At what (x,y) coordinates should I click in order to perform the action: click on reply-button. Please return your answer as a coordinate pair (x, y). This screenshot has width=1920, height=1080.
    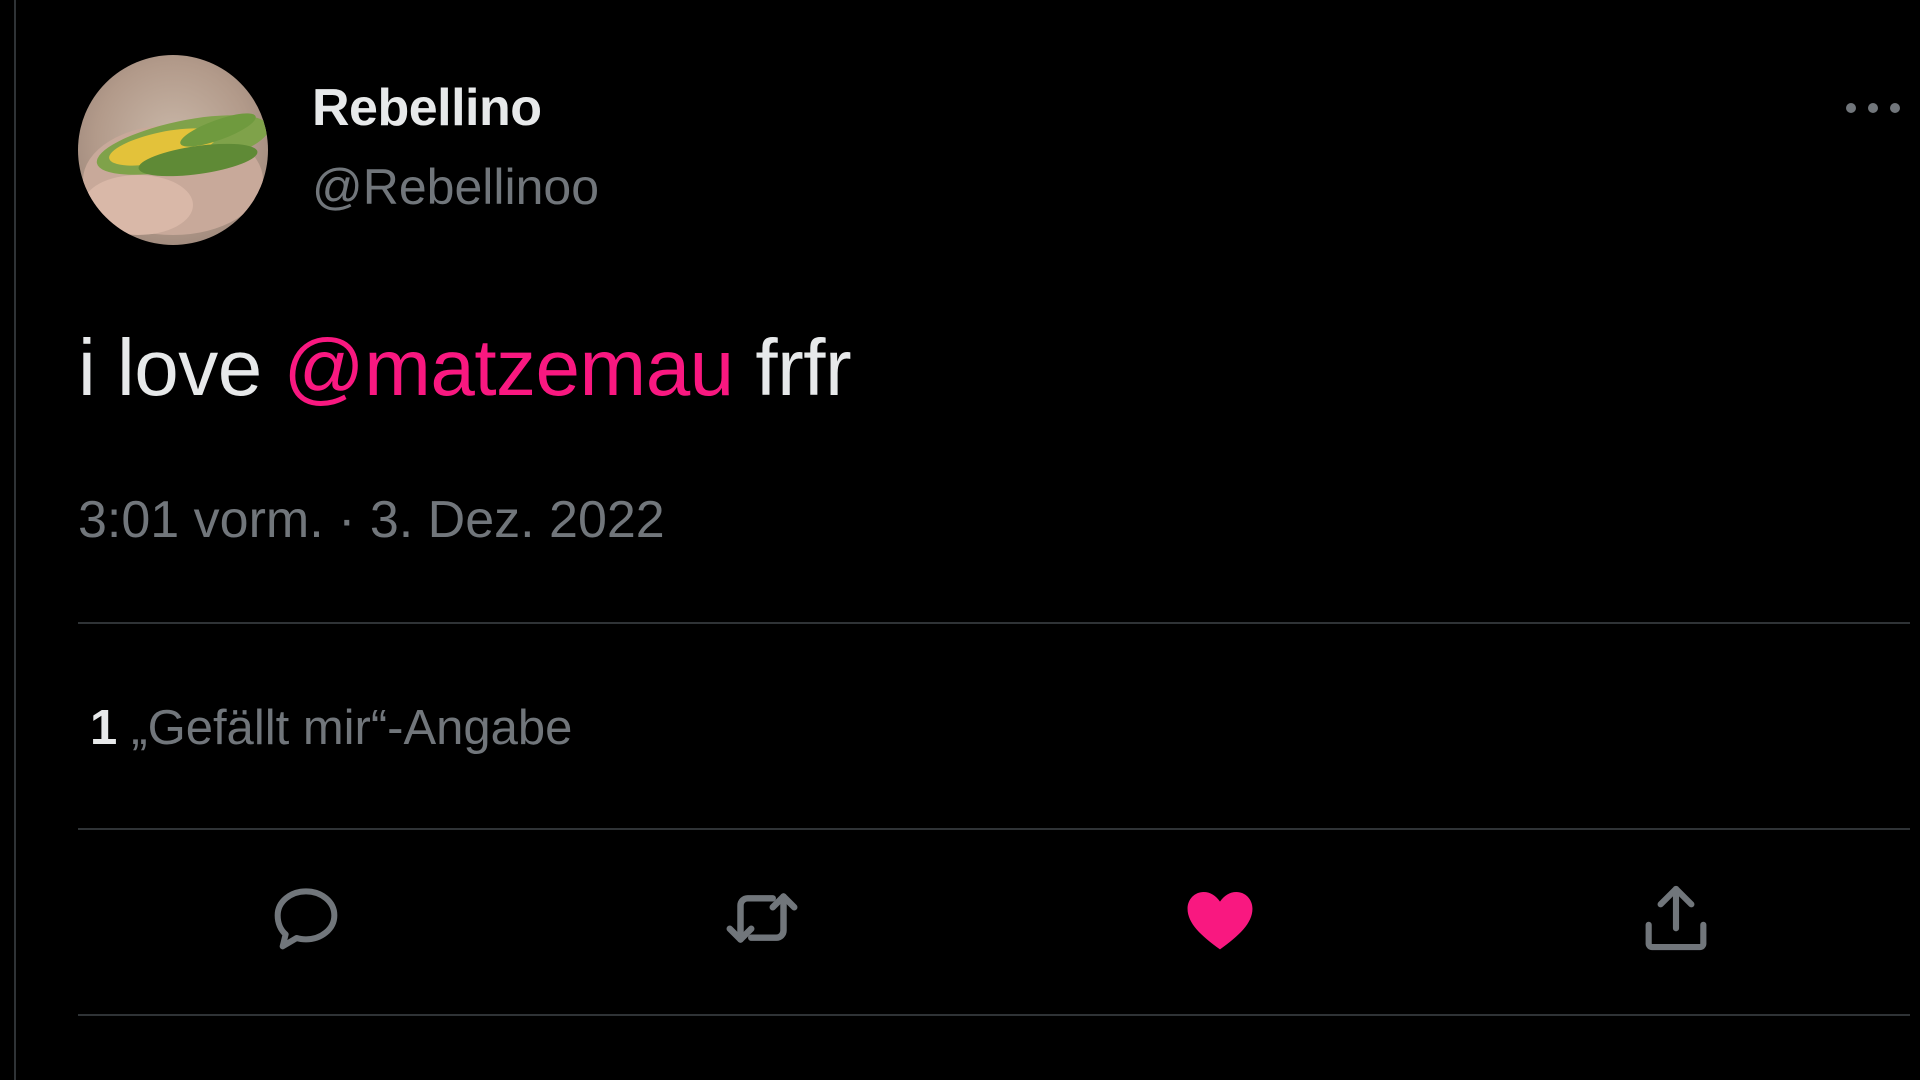
    Looking at the image, I should click on (306, 918).